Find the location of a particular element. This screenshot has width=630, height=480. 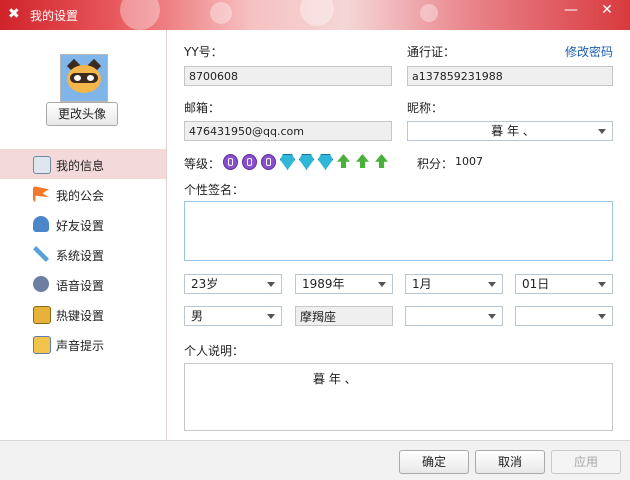

nickname-select: 暮 年 、 is located at coordinates (510, 131).